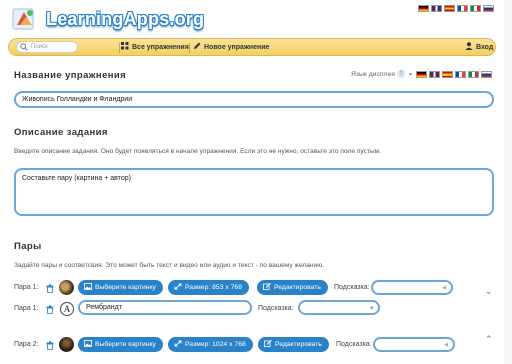 Image resolution: width=512 pixels, height=364 pixels. Describe the element at coordinates (67, 309) in the screenshot. I see `text-type-icon: A` at that location.